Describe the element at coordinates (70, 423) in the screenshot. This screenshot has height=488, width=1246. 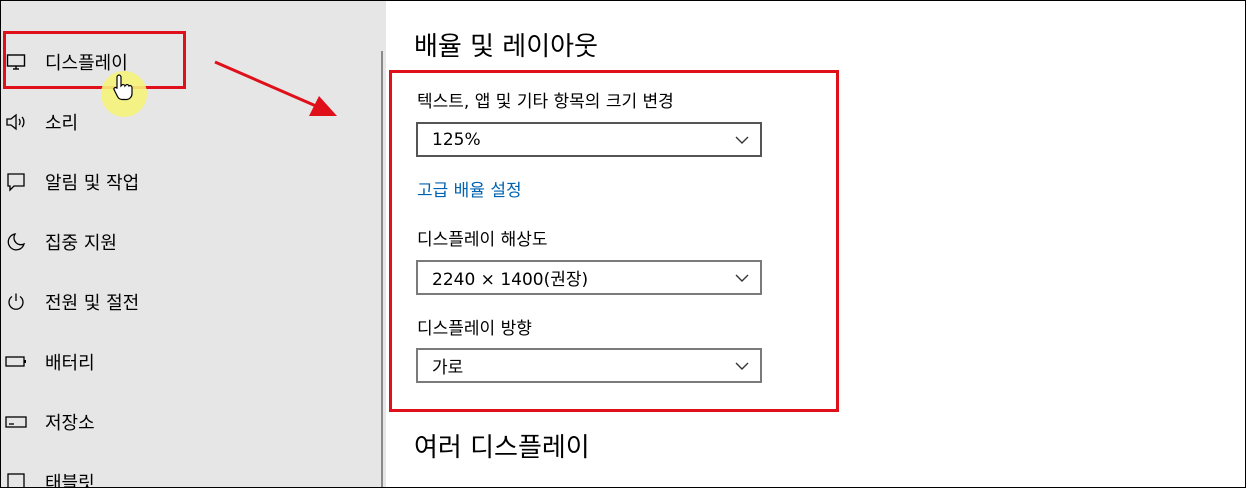
I see `sidebar-item-label: 저장소` at that location.